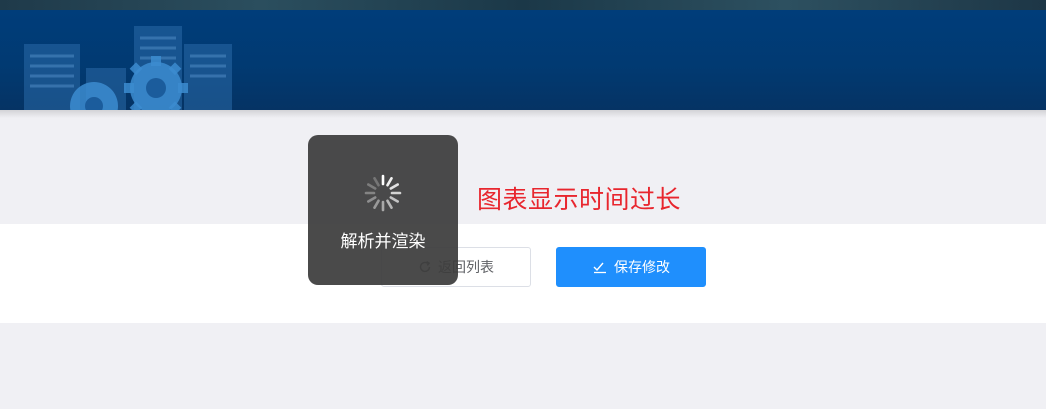 This screenshot has height=409, width=1046. I want to click on save-changes-button: 保存修改, so click(631, 267).